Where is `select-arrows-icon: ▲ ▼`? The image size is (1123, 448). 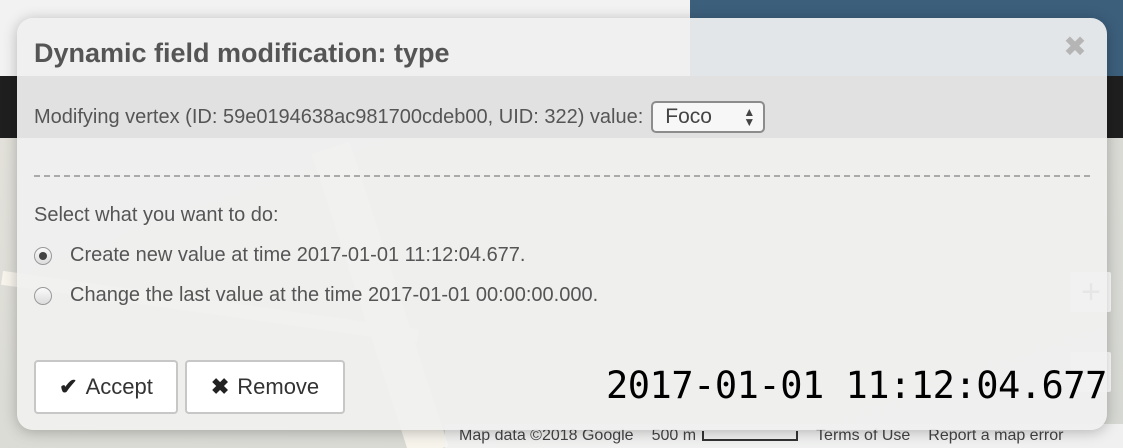
select-arrows-icon: ▲ ▼ is located at coordinates (749, 117).